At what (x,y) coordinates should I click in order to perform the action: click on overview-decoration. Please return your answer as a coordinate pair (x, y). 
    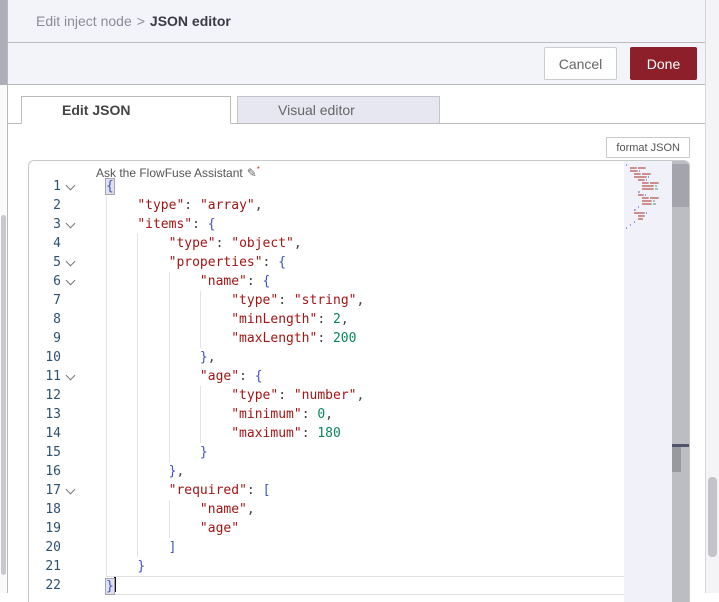
    Looking at the image, I should click on (676, 459).